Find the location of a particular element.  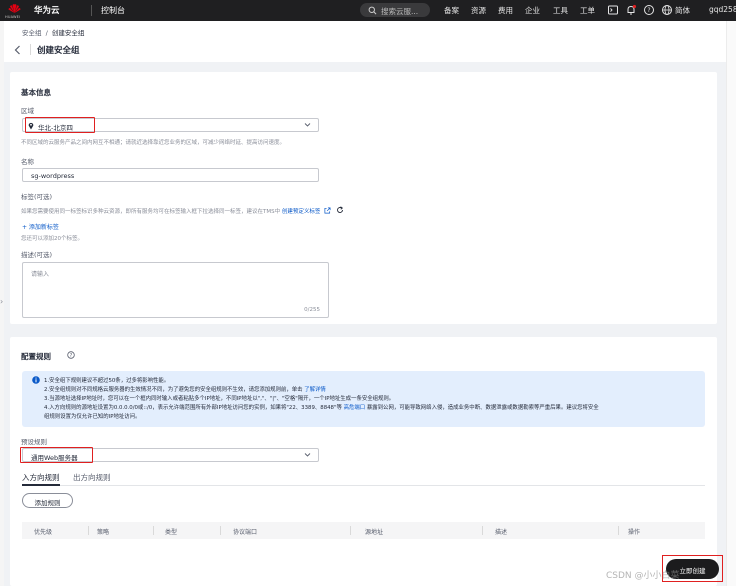

console-link: 控制台 is located at coordinates (113, 10).